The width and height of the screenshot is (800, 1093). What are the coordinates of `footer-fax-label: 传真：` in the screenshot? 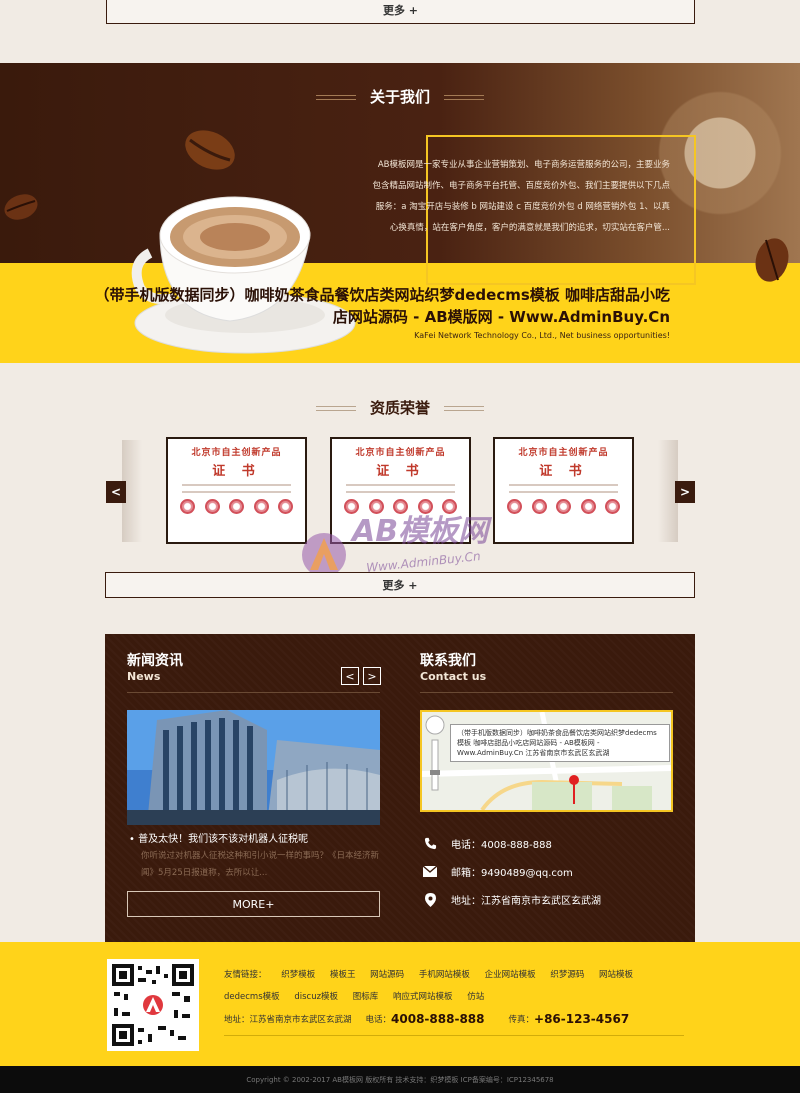 It's located at (521, 1020).